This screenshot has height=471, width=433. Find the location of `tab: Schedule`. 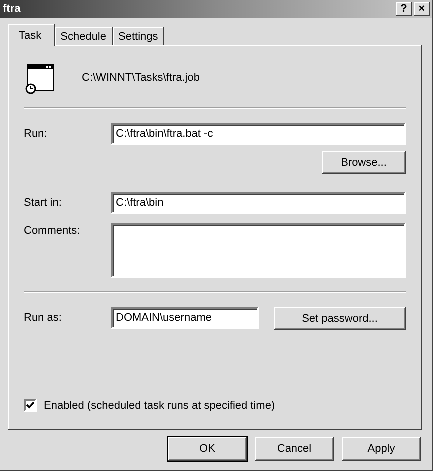

tab: Schedule is located at coordinates (83, 36).